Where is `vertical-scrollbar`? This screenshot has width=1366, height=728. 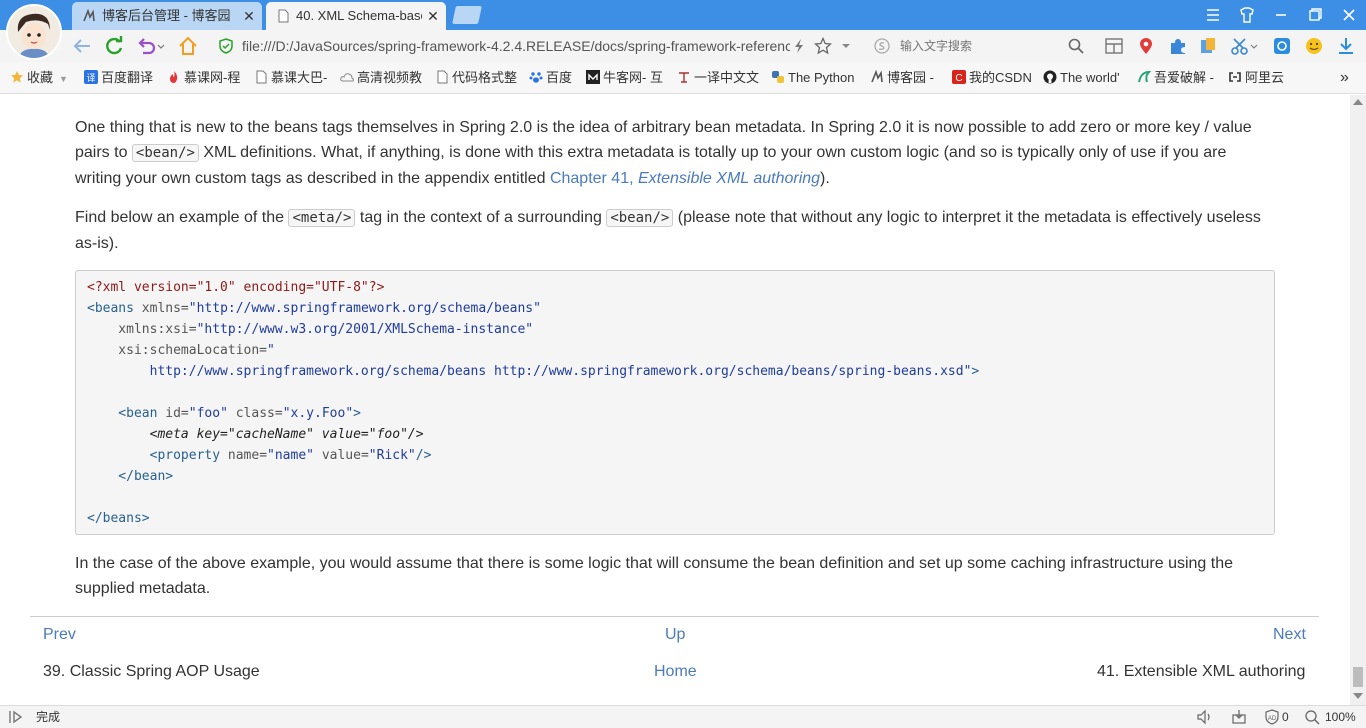 vertical-scrollbar is located at coordinates (1358, 400).